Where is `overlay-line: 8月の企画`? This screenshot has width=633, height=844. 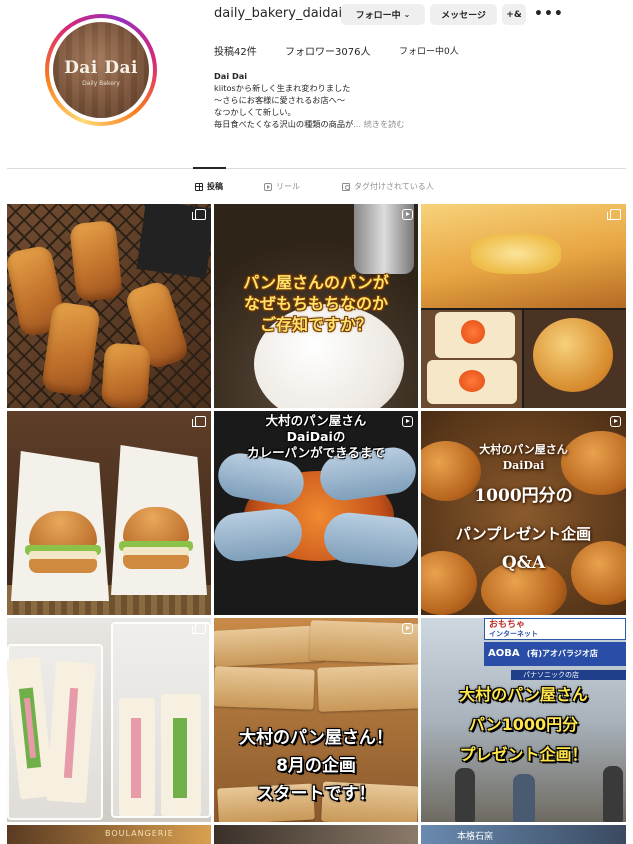 overlay-line: 8月の企画 is located at coordinates (316, 766).